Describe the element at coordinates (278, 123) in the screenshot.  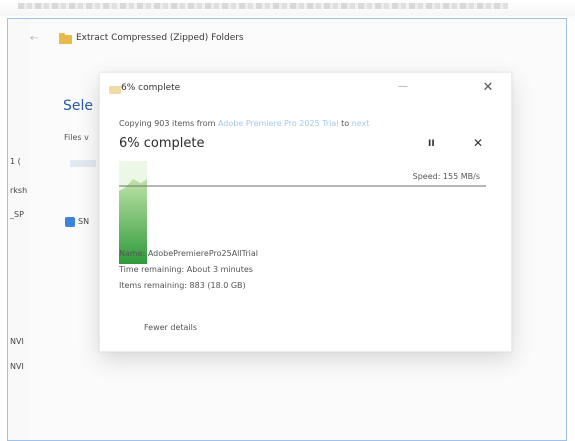
I see `source-link: Adobe Premiere Pro 2025 Trial` at that location.